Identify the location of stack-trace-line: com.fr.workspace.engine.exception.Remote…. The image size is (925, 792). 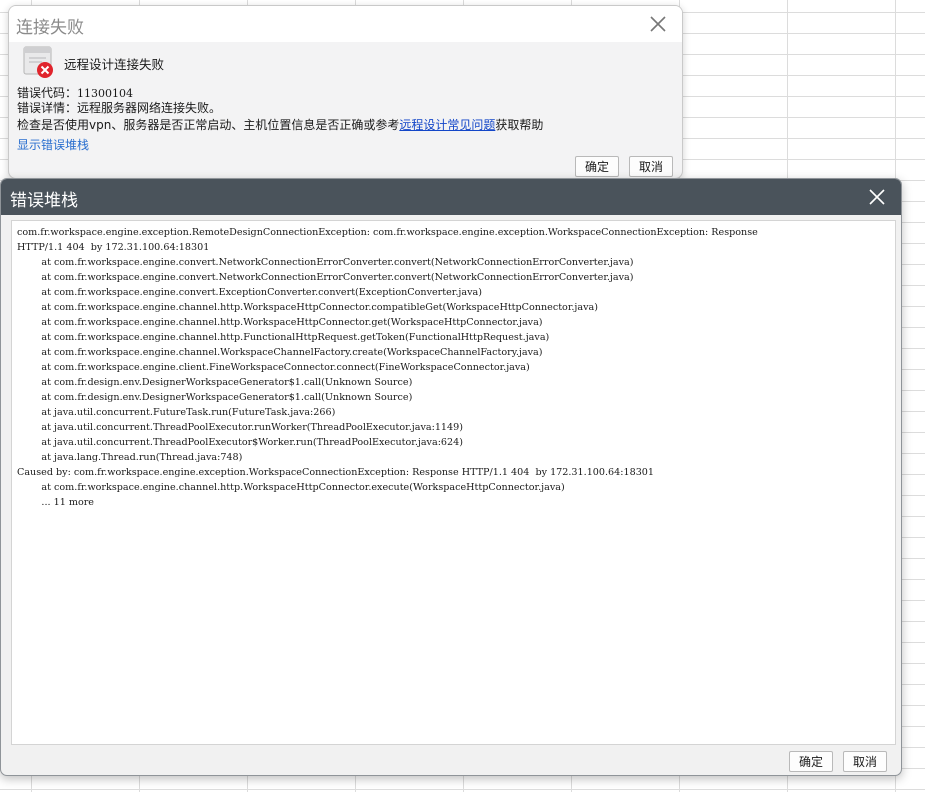
(387, 232).